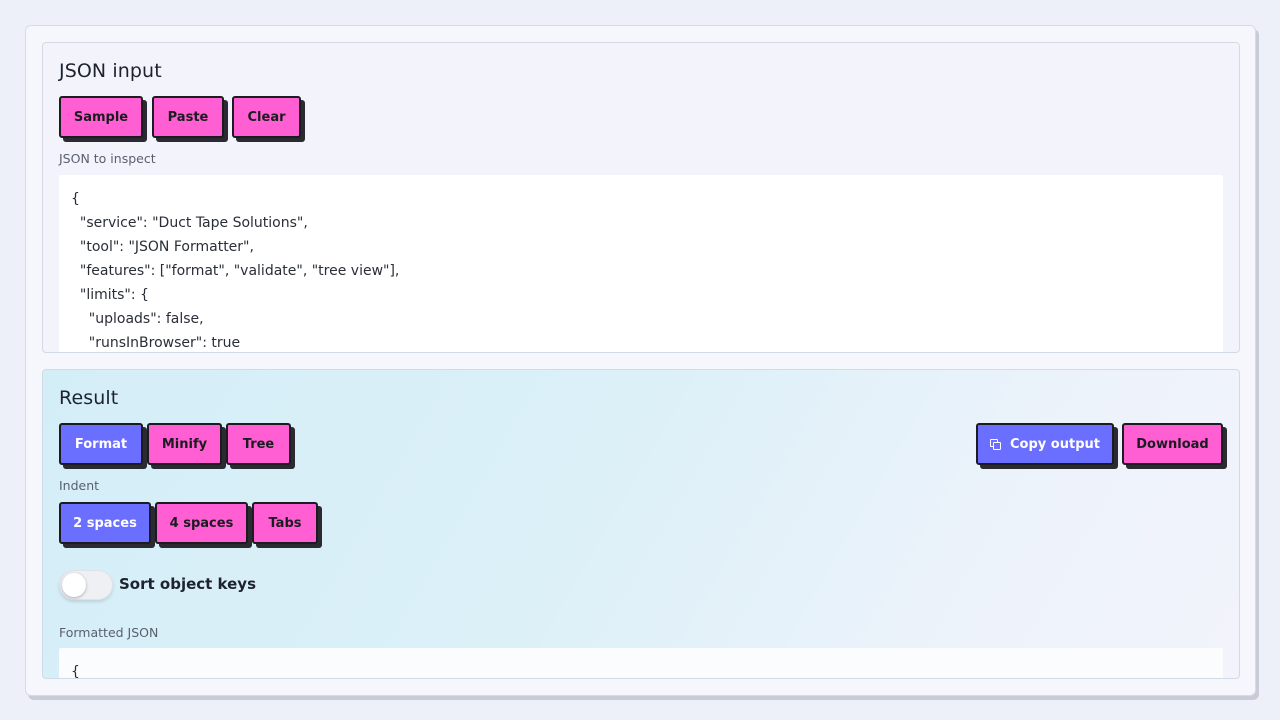 Image resolution: width=1280 pixels, height=720 pixels. What do you see at coordinates (188, 117) in the screenshot?
I see `paste-button: Paste` at bounding box center [188, 117].